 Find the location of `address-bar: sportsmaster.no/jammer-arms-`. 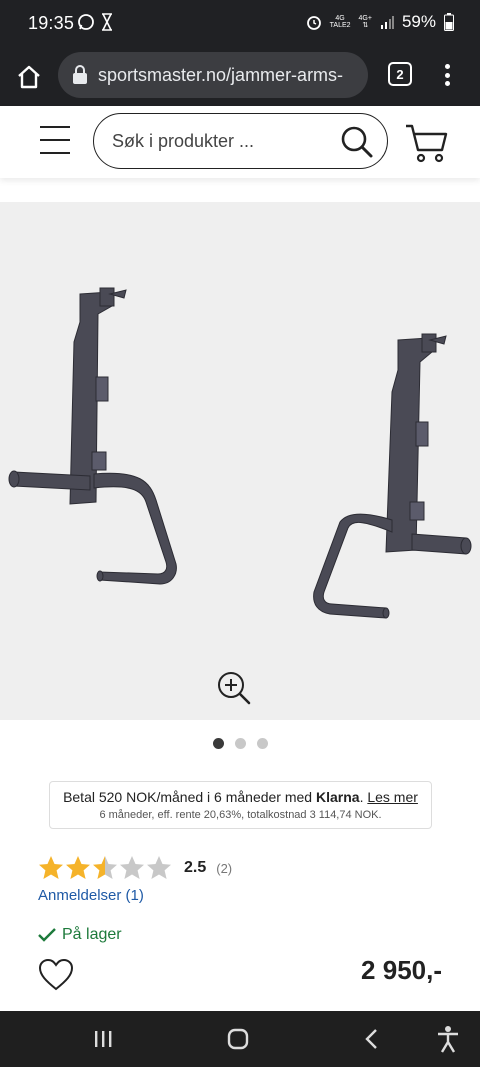

address-bar: sportsmaster.no/jammer-arms- is located at coordinates (213, 75).